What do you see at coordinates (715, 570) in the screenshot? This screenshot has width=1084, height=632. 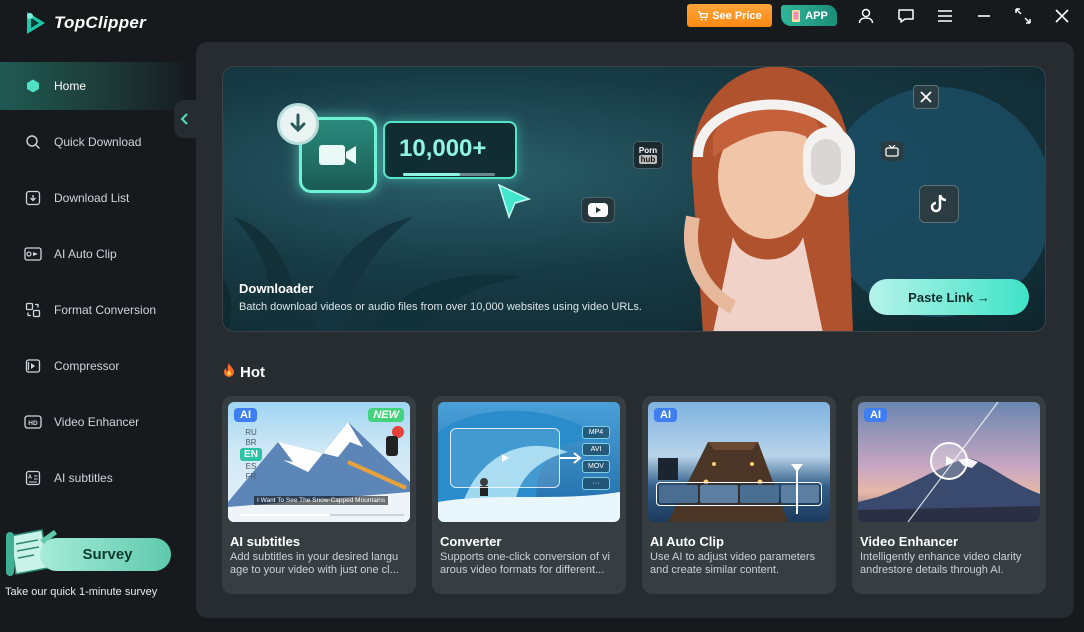 I see `card-desc-line: and create similar content.` at bounding box center [715, 570].